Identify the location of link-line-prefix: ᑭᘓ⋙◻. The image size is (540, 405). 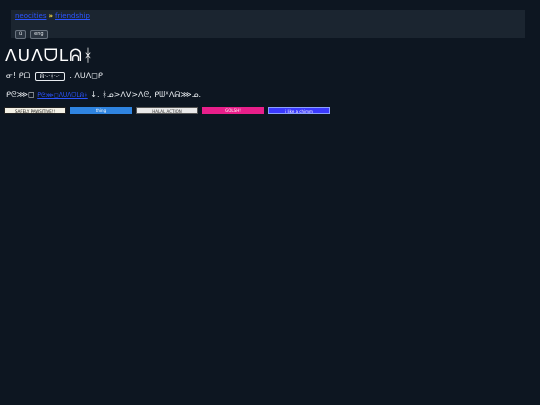
(20, 94).